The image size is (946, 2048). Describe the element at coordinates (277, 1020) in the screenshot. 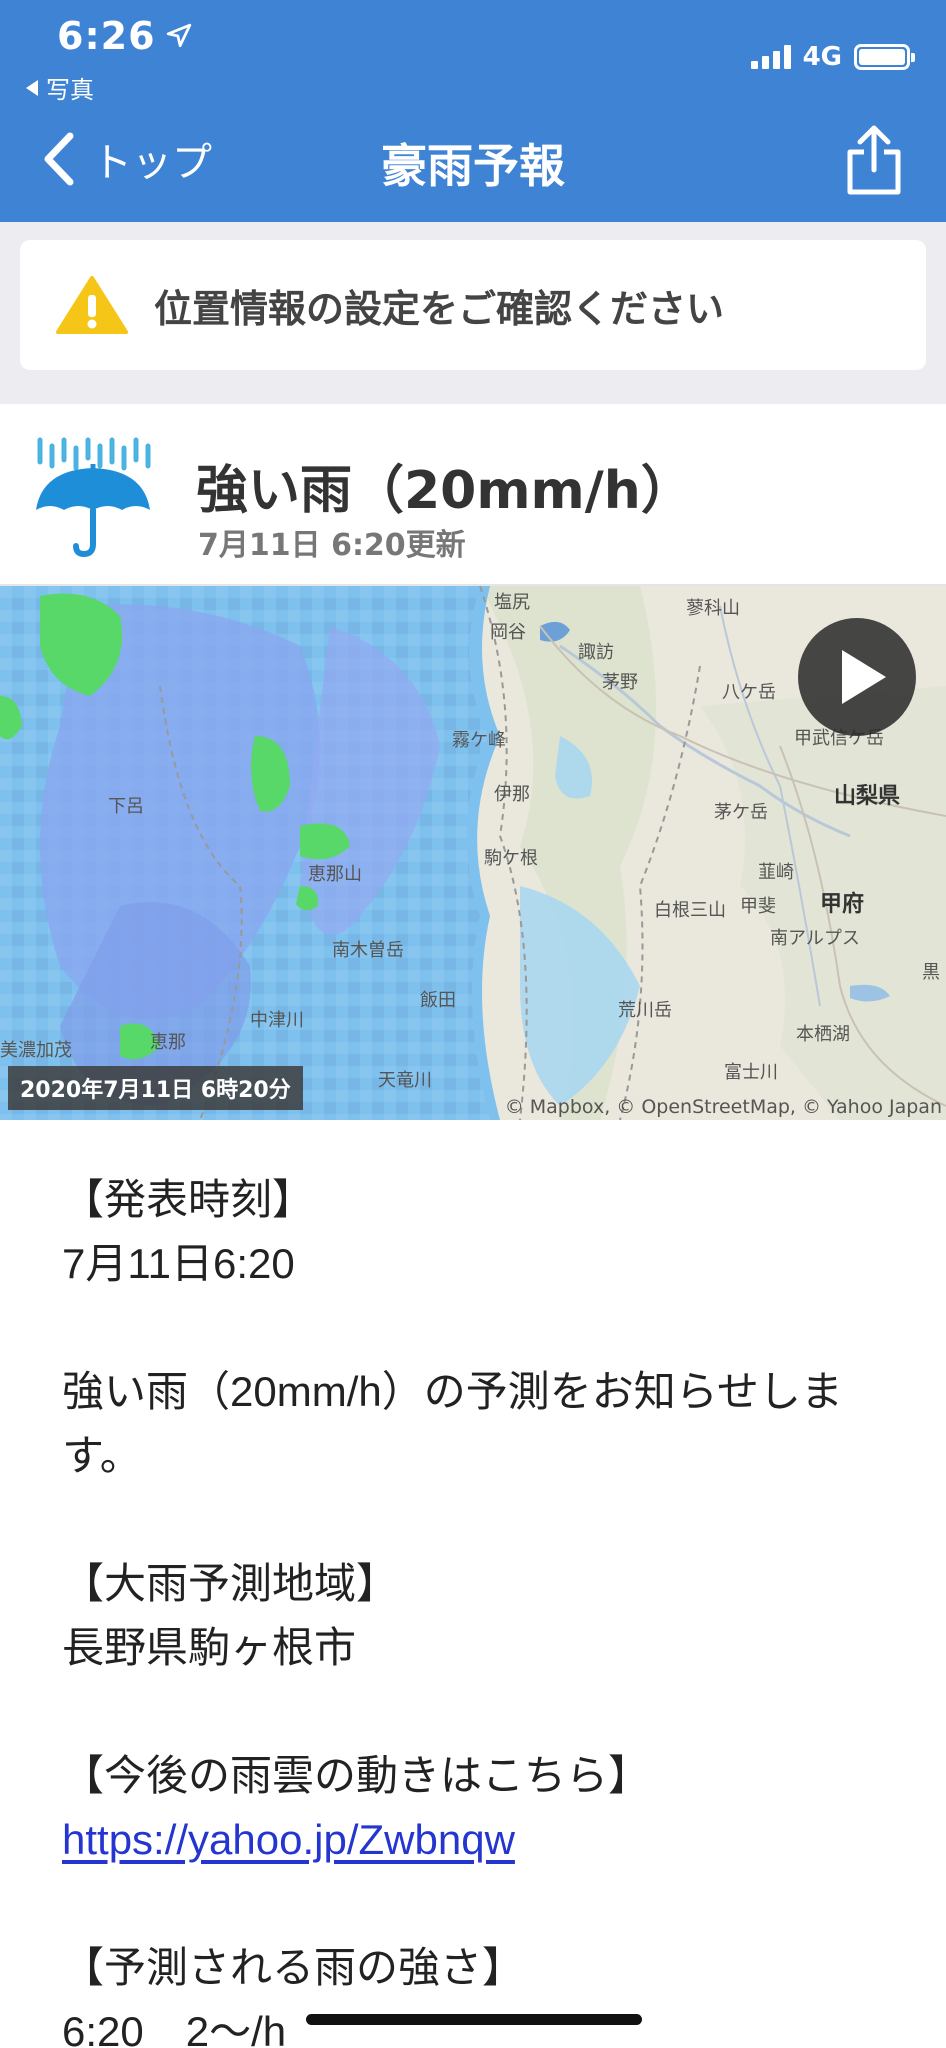

I see `map-label: 中津川` at that location.